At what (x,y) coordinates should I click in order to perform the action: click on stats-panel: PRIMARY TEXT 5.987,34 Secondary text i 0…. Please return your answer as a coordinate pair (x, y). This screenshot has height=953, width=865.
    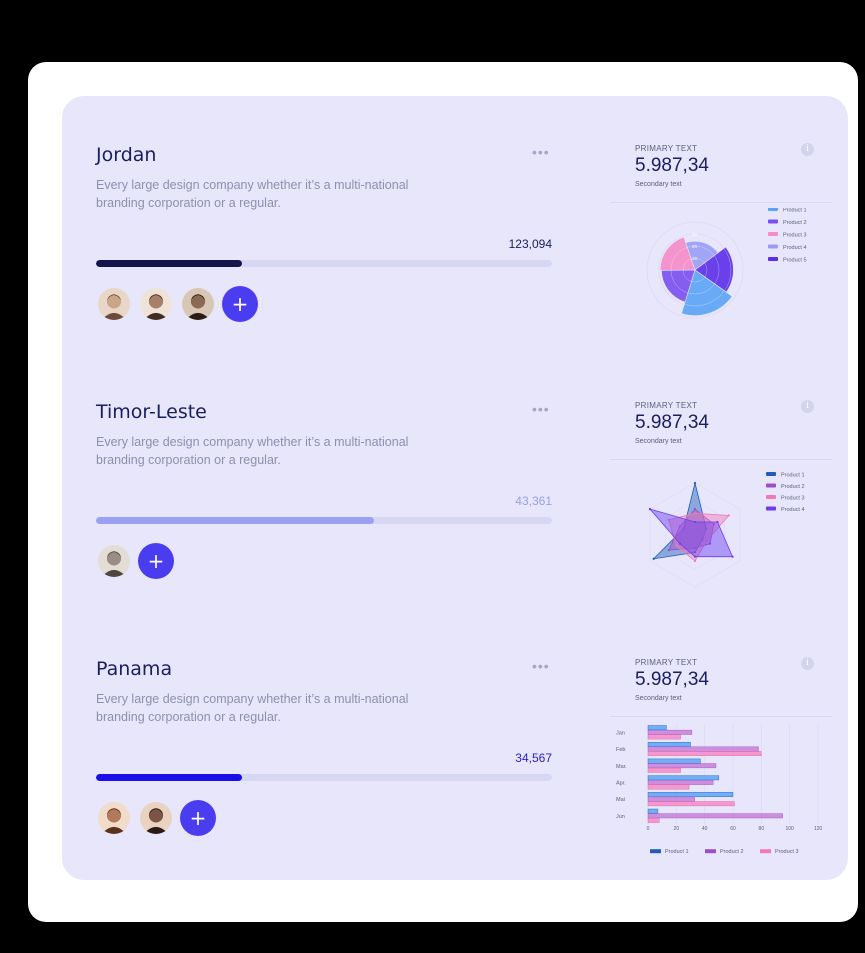
    Looking at the image, I should click on (721, 738).